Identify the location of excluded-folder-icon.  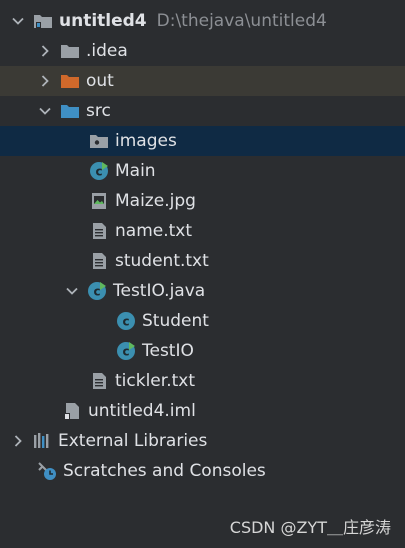
(70, 81).